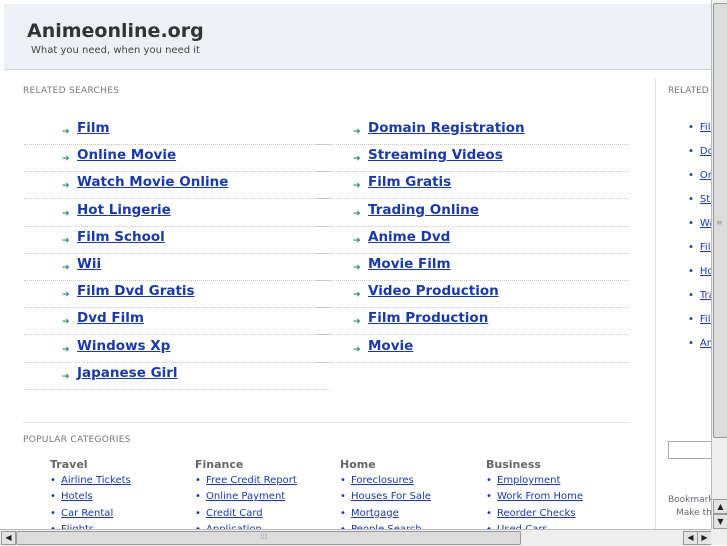  Describe the element at coordinates (375, 513) in the screenshot. I see `category-link: Mortgage` at that location.